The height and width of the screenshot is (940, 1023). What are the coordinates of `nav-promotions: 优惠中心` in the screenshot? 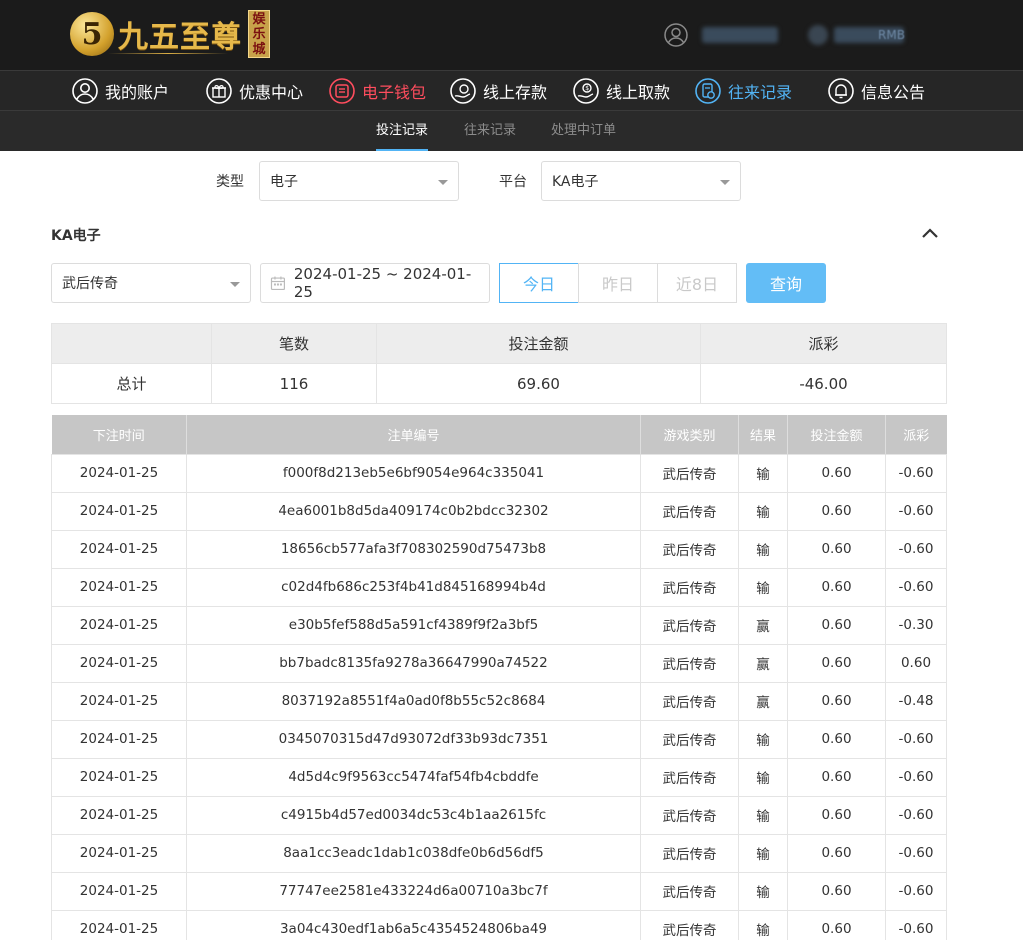 It's located at (254, 91).